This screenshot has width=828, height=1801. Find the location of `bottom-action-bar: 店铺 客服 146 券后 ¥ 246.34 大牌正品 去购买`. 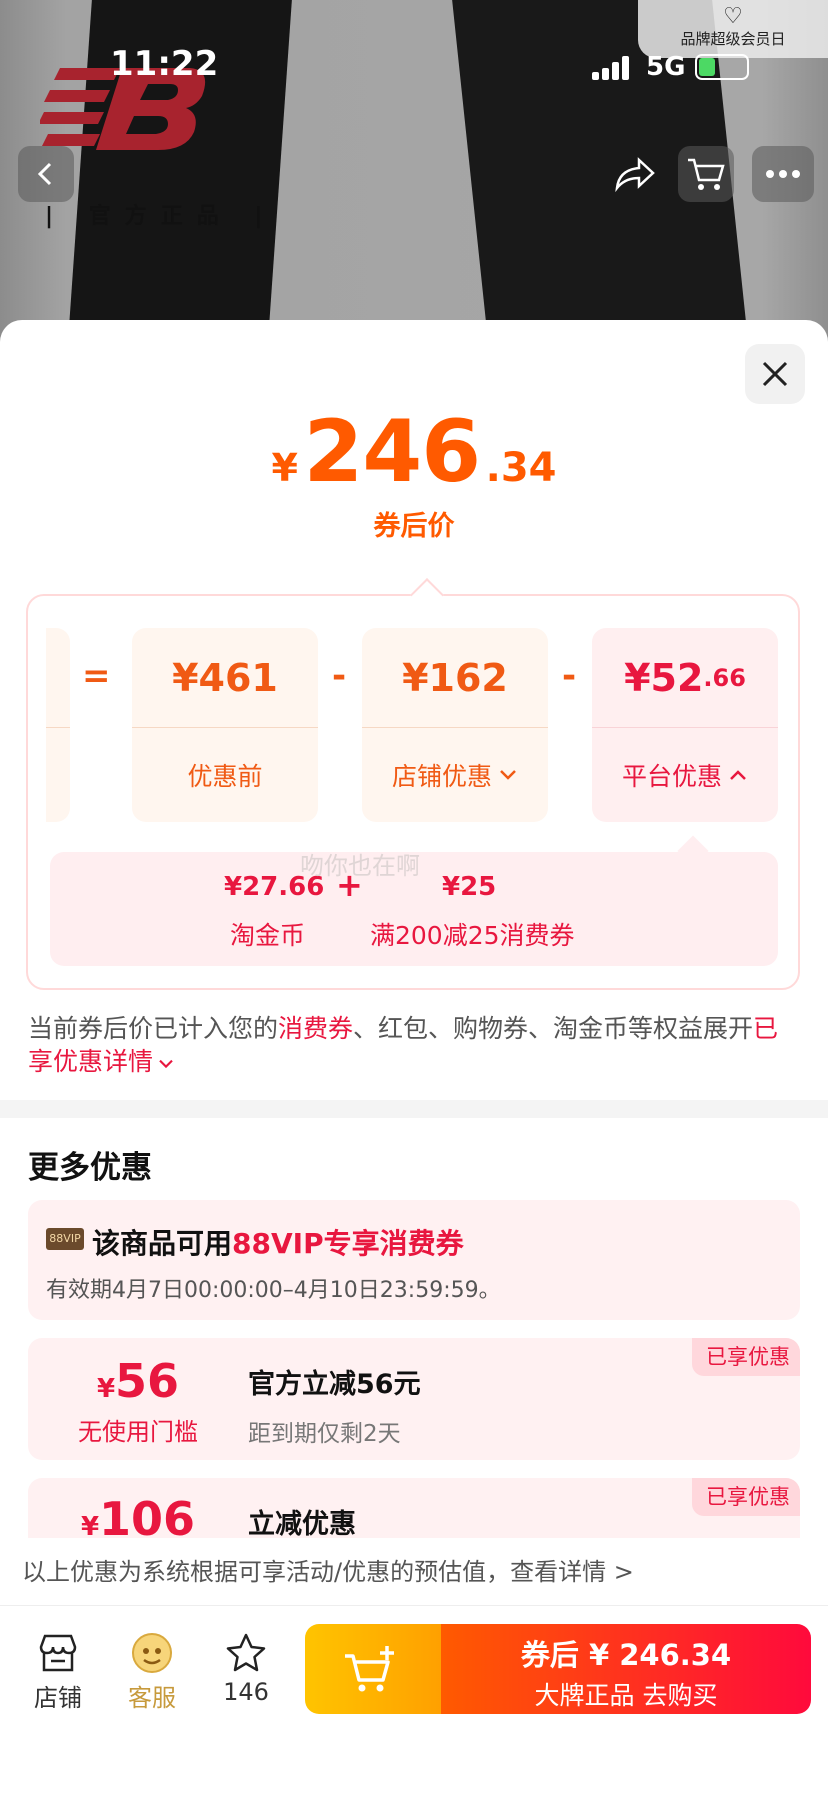

bottom-action-bar: 店铺 客服 146 券后 ¥ 246.34 大牌正品 去购买 is located at coordinates (414, 1703).